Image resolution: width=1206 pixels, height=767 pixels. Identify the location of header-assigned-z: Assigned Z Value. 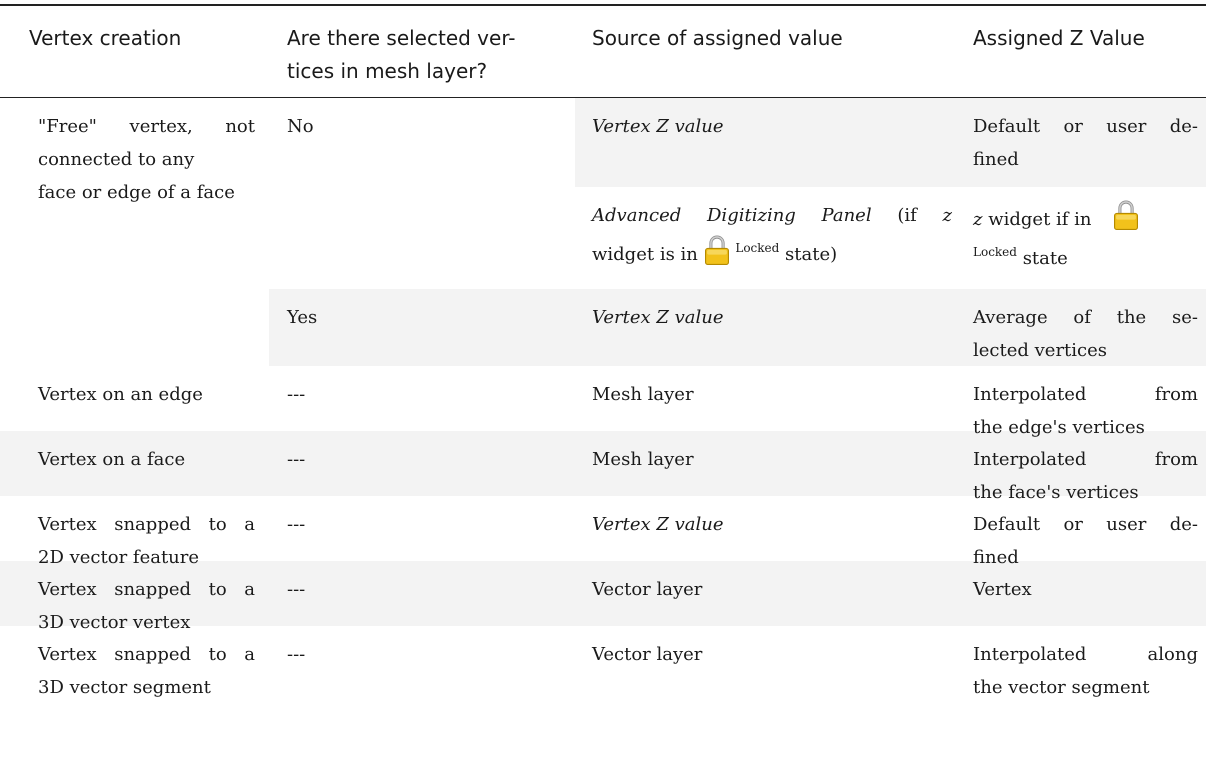
(1059, 38).